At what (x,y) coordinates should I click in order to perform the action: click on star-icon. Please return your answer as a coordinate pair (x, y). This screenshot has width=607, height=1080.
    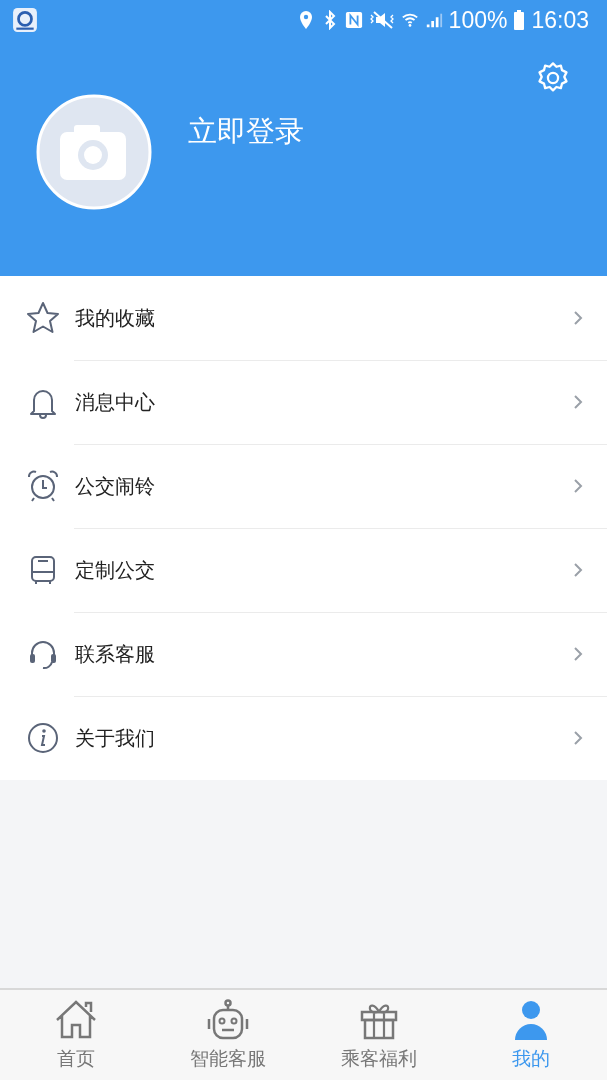
    Looking at the image, I should click on (43, 318).